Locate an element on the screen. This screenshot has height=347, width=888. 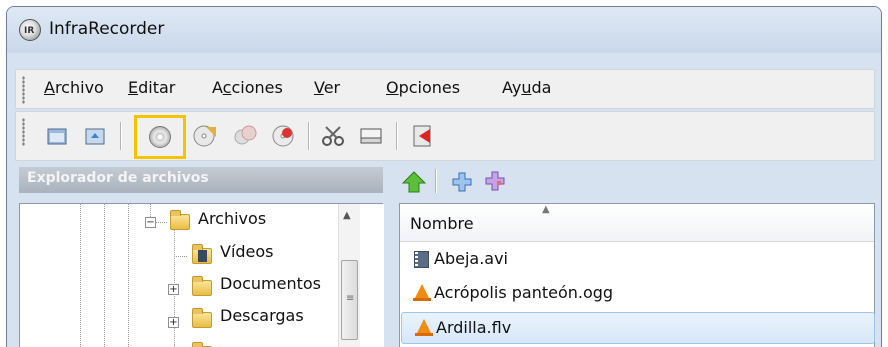
new-project-button is located at coordinates (57, 136).